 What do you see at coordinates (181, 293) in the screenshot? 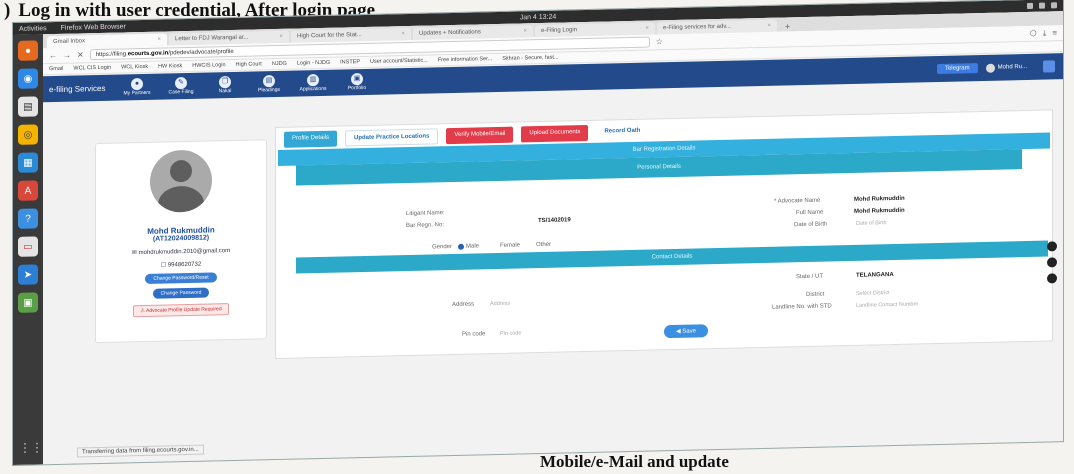
I see `change-password-button: Change Password` at bounding box center [181, 293].